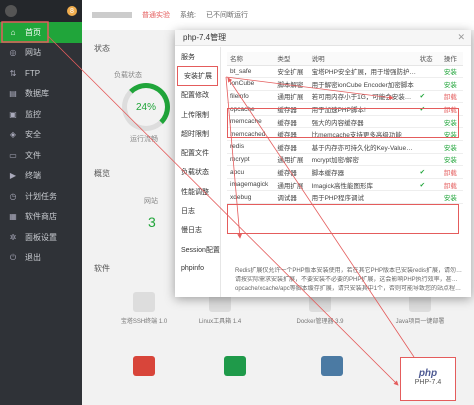  What do you see at coordinates (197, 76) in the screenshot?
I see `dialog-nav-item: 安装扩展` at bounding box center [197, 76].